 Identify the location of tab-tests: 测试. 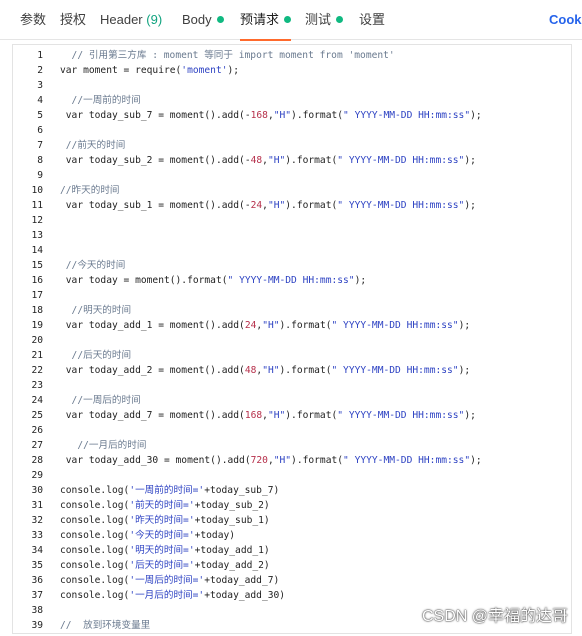
(324, 20).